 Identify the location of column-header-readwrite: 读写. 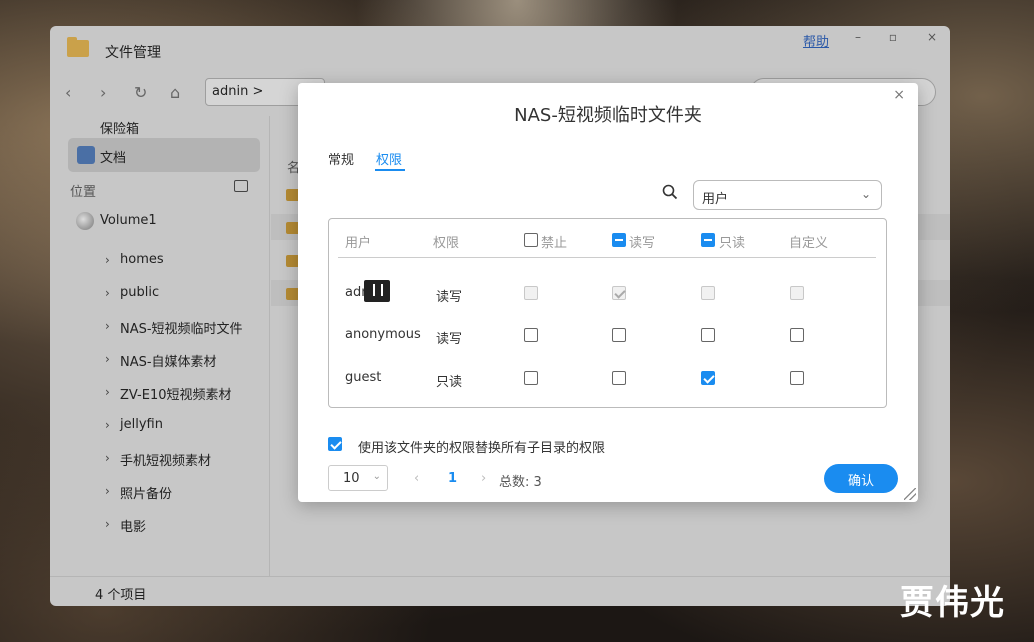
(642, 243).